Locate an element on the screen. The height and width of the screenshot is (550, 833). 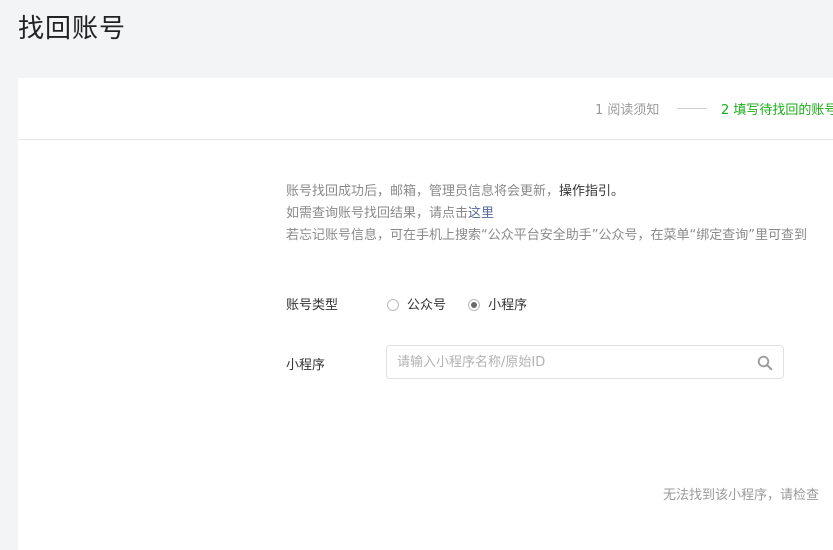
step-indicator: 1 阅读须知 2 填写待找回的账号 is located at coordinates (425, 109).